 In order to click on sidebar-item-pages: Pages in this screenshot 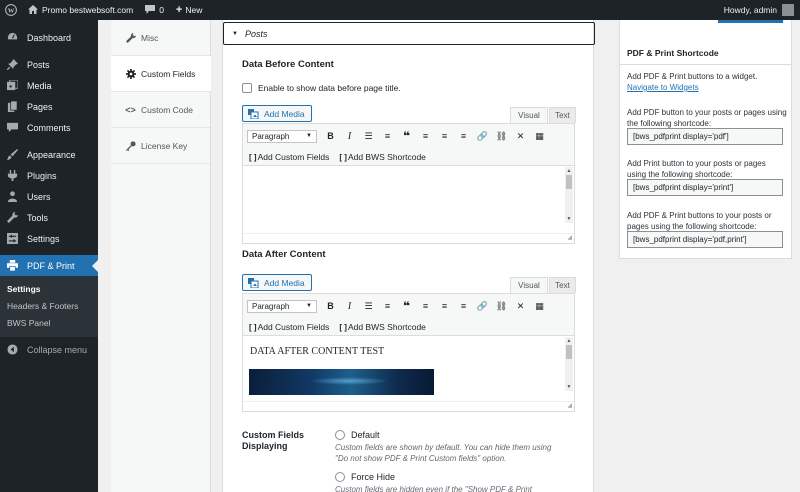, I will do `click(49, 106)`.